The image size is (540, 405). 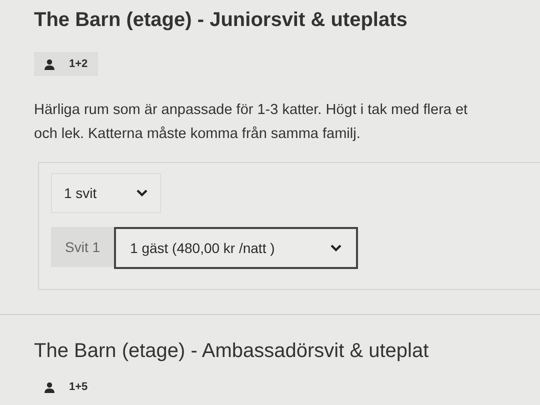 I want to click on room-description: Härliga rum som är anpassade för 1-3 katter. Högt i tak med flera et och lek. Katterna måste komma från samma familj., so click(x=251, y=122).